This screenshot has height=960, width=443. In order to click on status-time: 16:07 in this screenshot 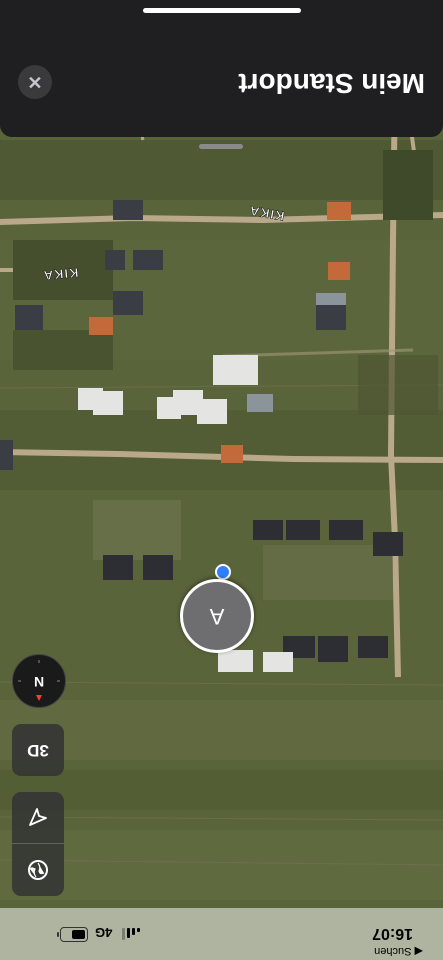, I will do `click(392, 933)`.